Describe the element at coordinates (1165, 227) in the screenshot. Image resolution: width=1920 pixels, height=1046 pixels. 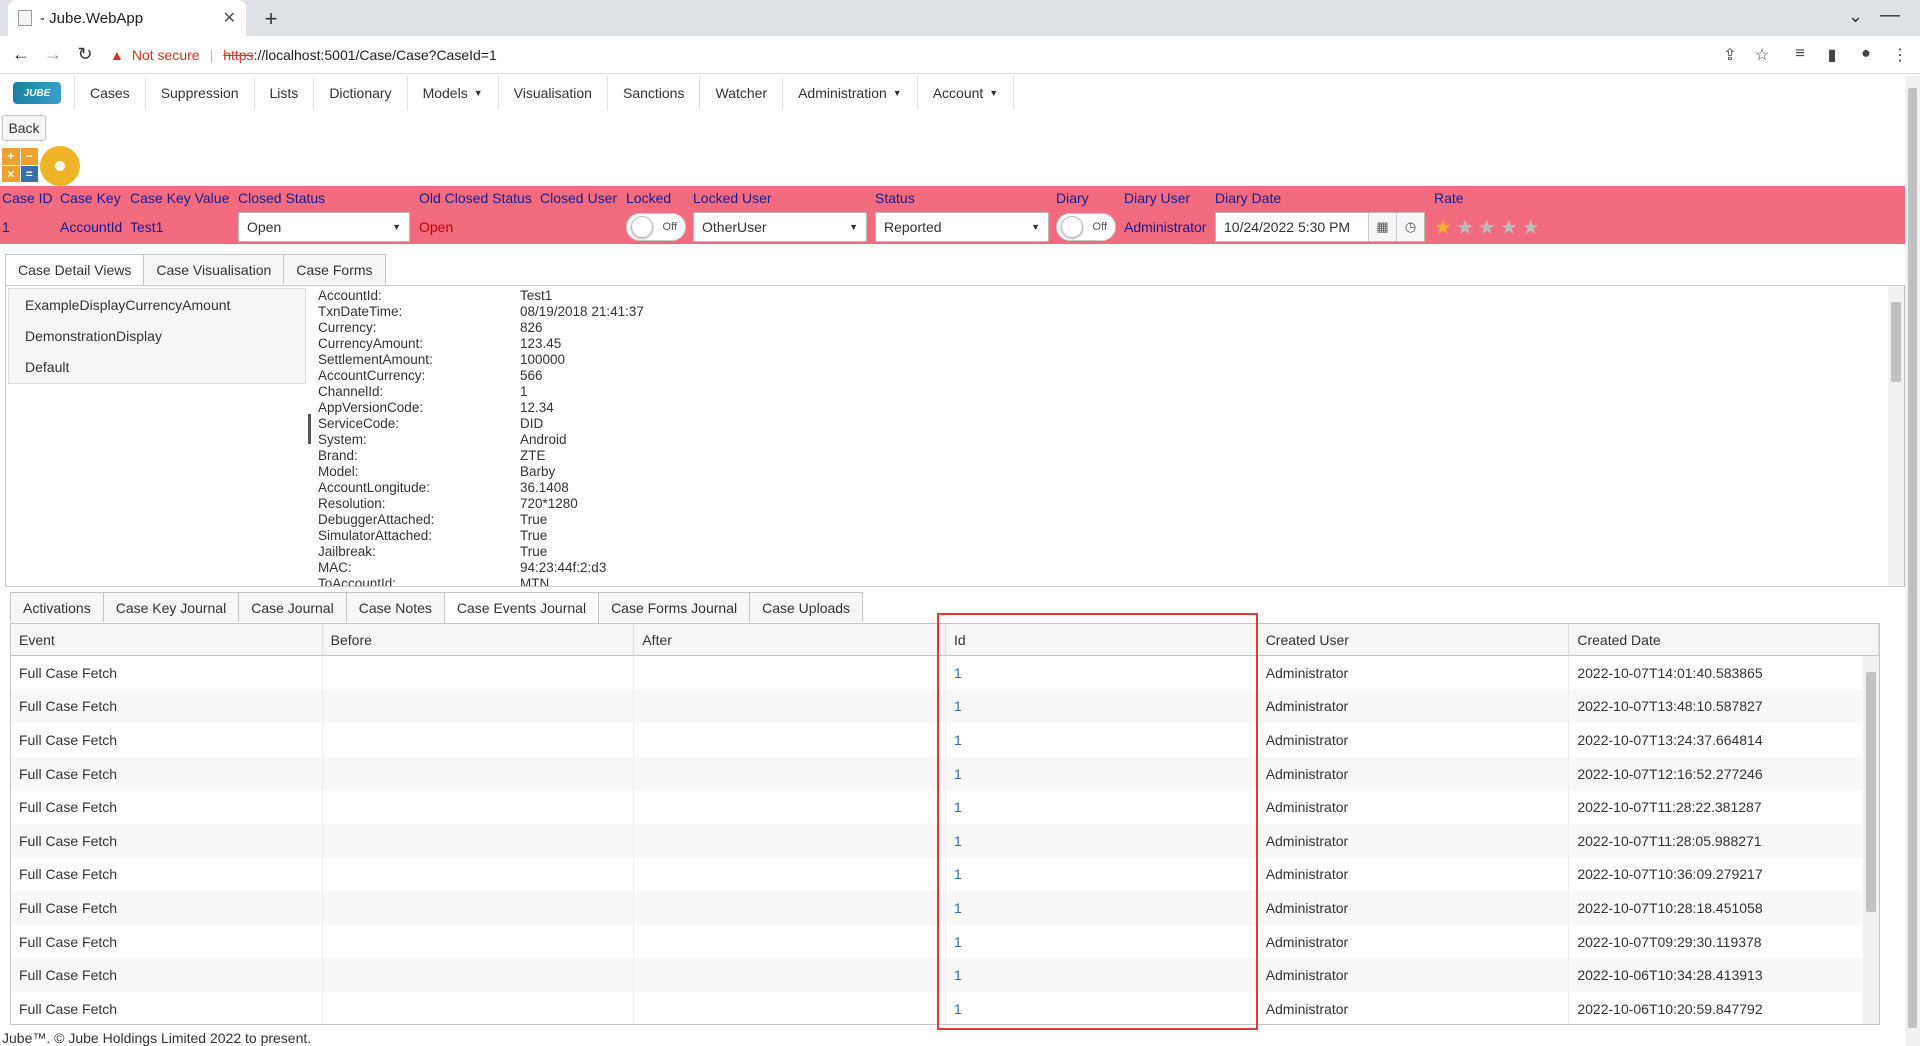
I see `diary-user-value: Administrator` at that location.